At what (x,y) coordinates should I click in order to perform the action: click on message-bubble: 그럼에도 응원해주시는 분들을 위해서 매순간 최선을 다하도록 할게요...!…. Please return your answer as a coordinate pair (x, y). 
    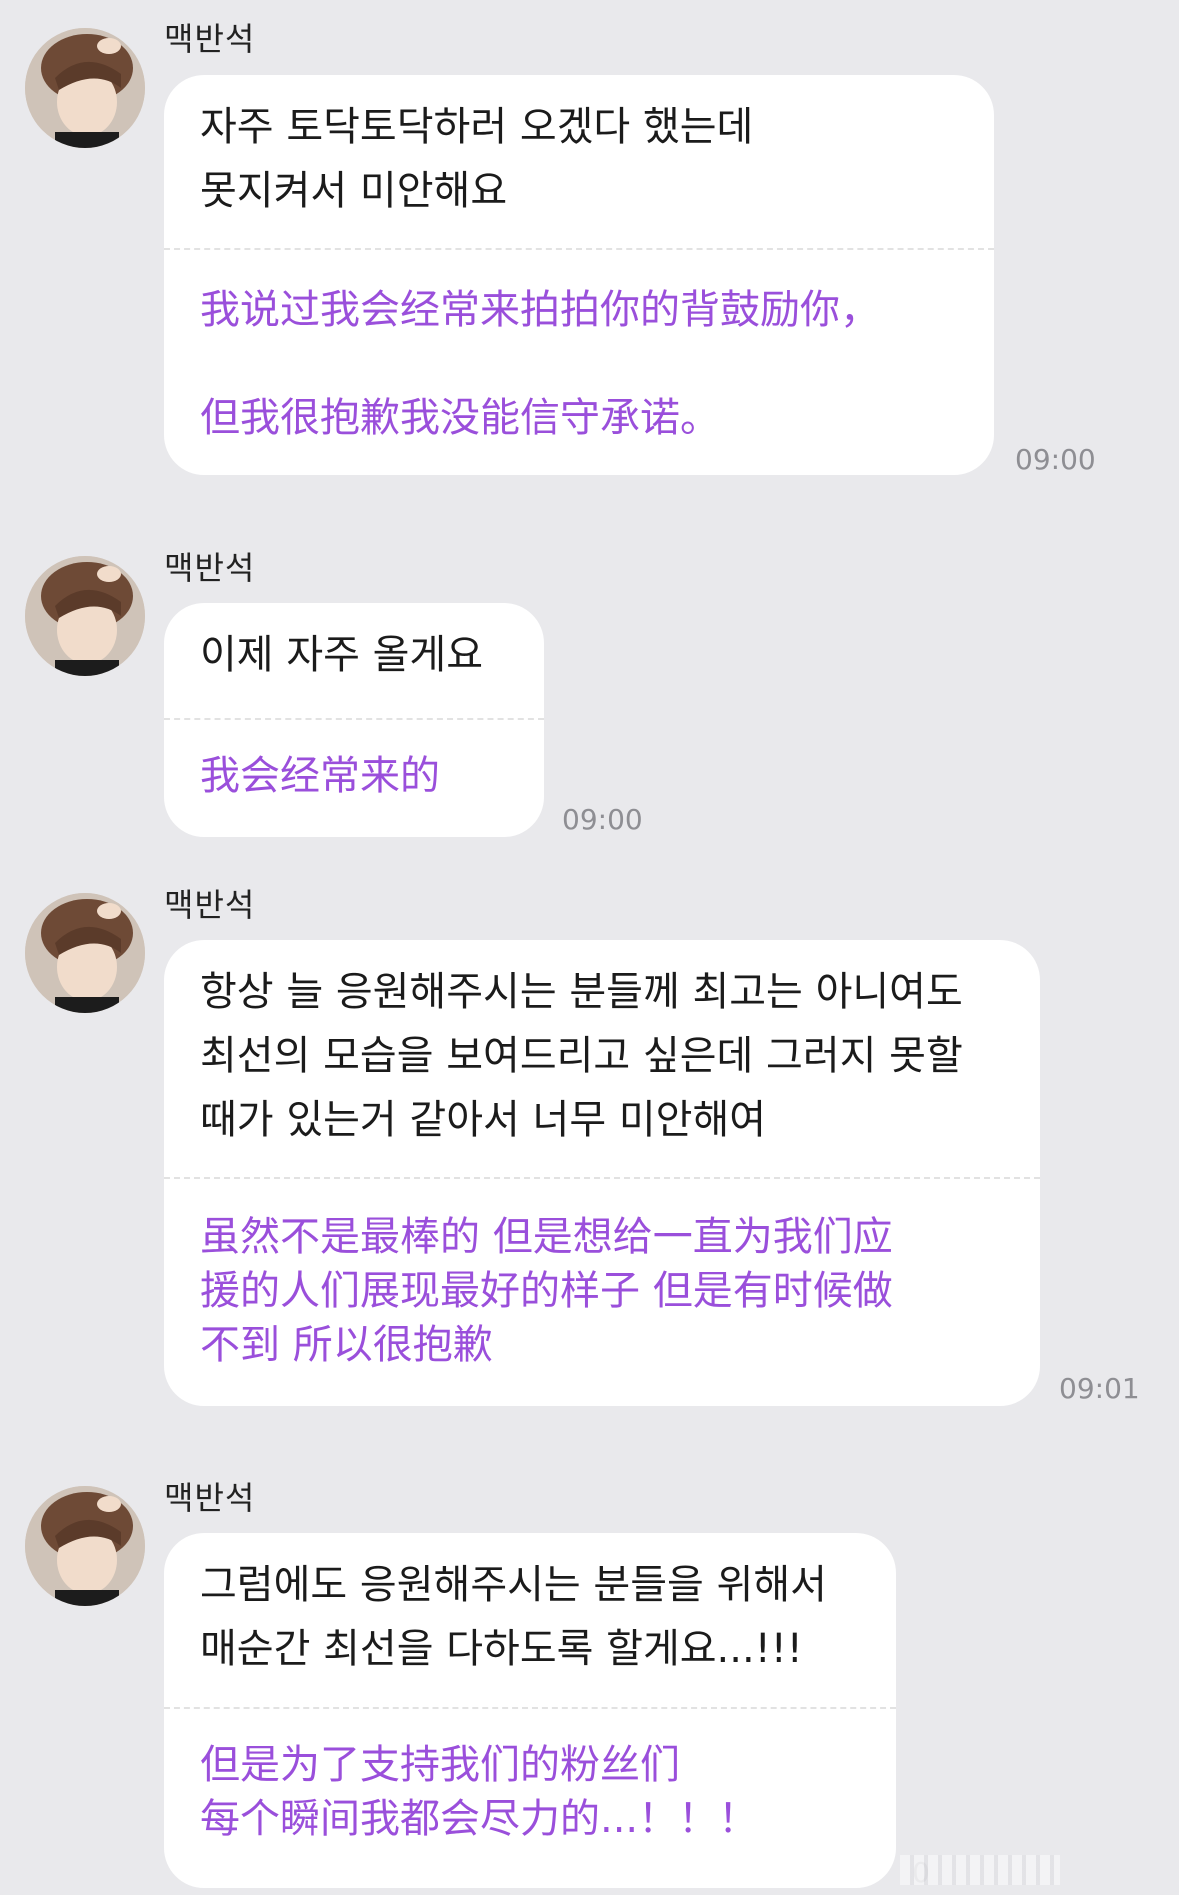
    Looking at the image, I should click on (530, 1710).